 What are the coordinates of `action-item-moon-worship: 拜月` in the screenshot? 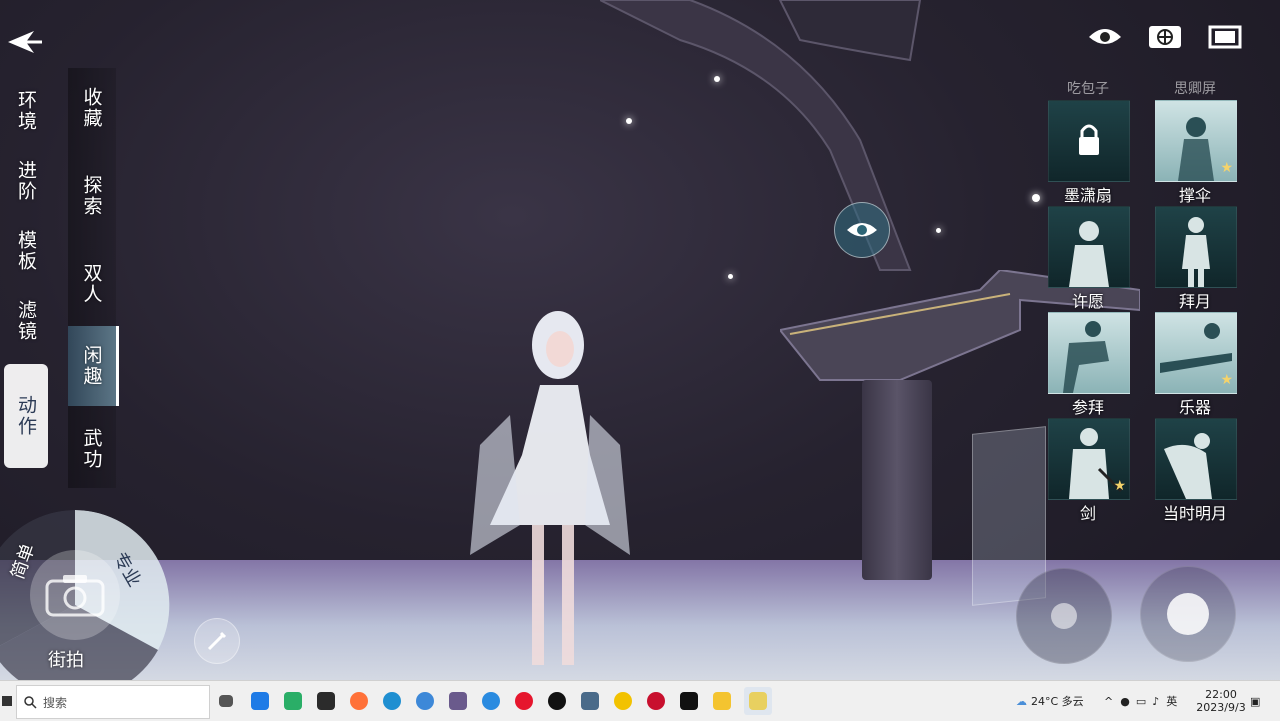 It's located at (1196, 258).